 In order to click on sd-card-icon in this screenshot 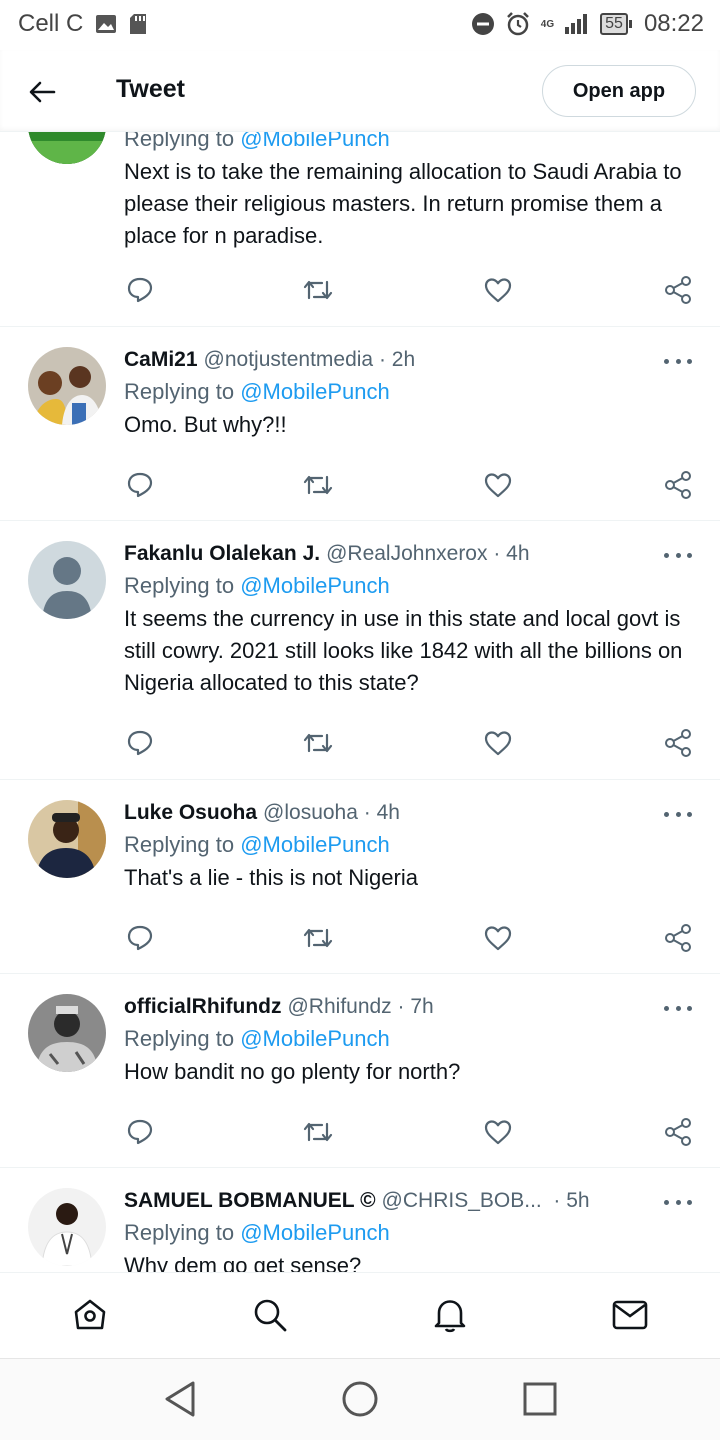, I will do `click(138, 24)`.